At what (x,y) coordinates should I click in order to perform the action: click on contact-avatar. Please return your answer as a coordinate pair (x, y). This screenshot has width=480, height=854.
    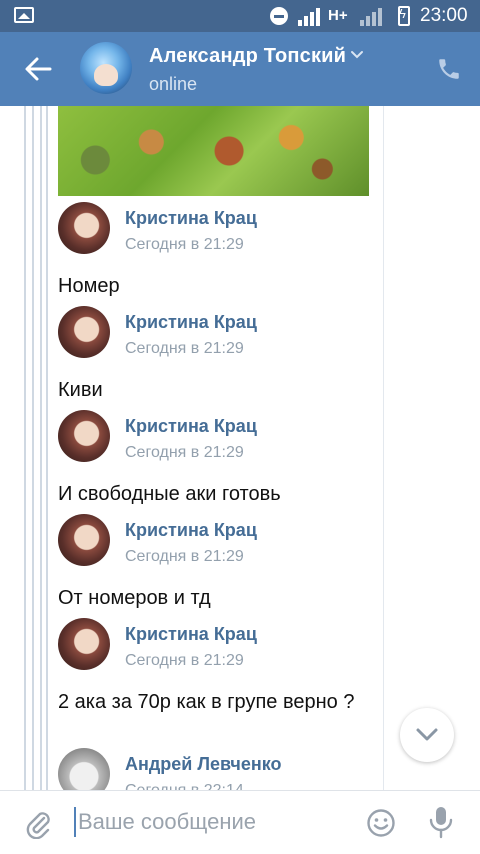
    Looking at the image, I should click on (106, 68).